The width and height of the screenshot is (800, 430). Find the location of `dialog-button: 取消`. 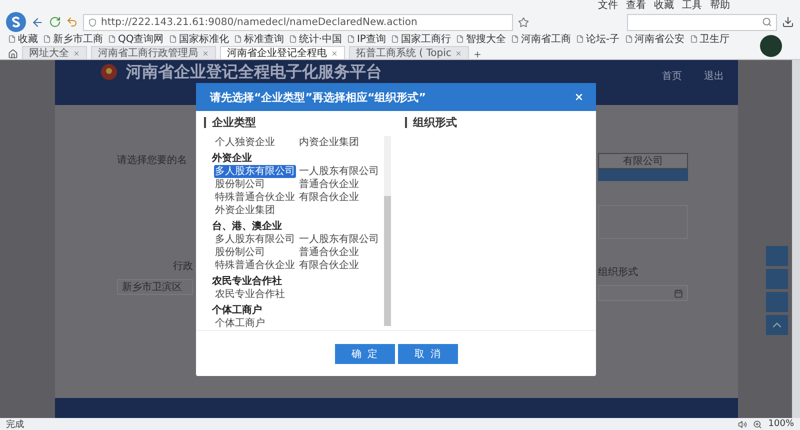

dialog-button: 取消 is located at coordinates (428, 354).